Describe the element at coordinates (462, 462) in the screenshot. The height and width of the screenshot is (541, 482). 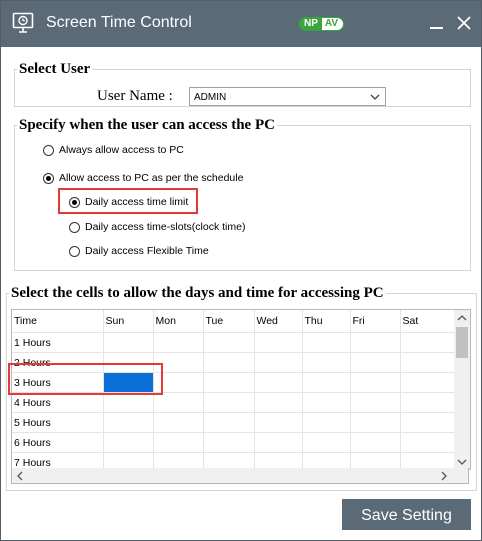
I see `scroll-down-icon` at that location.